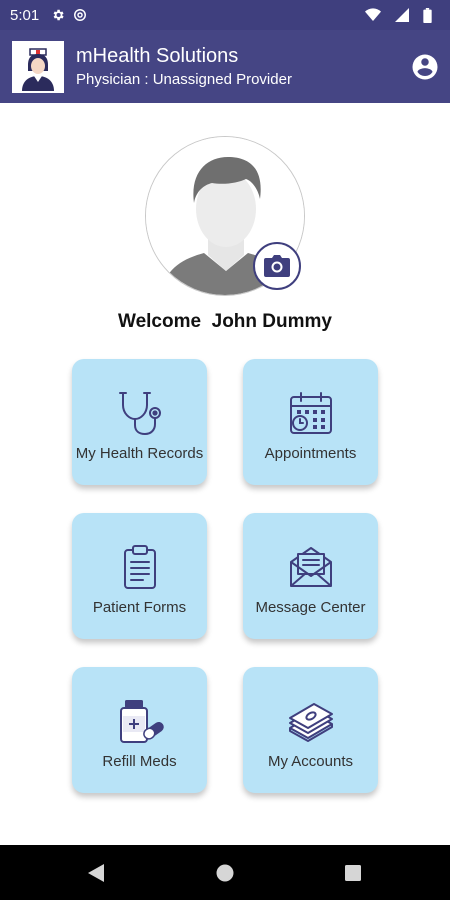  I want to click on money-stack-icon, so click(311, 721).